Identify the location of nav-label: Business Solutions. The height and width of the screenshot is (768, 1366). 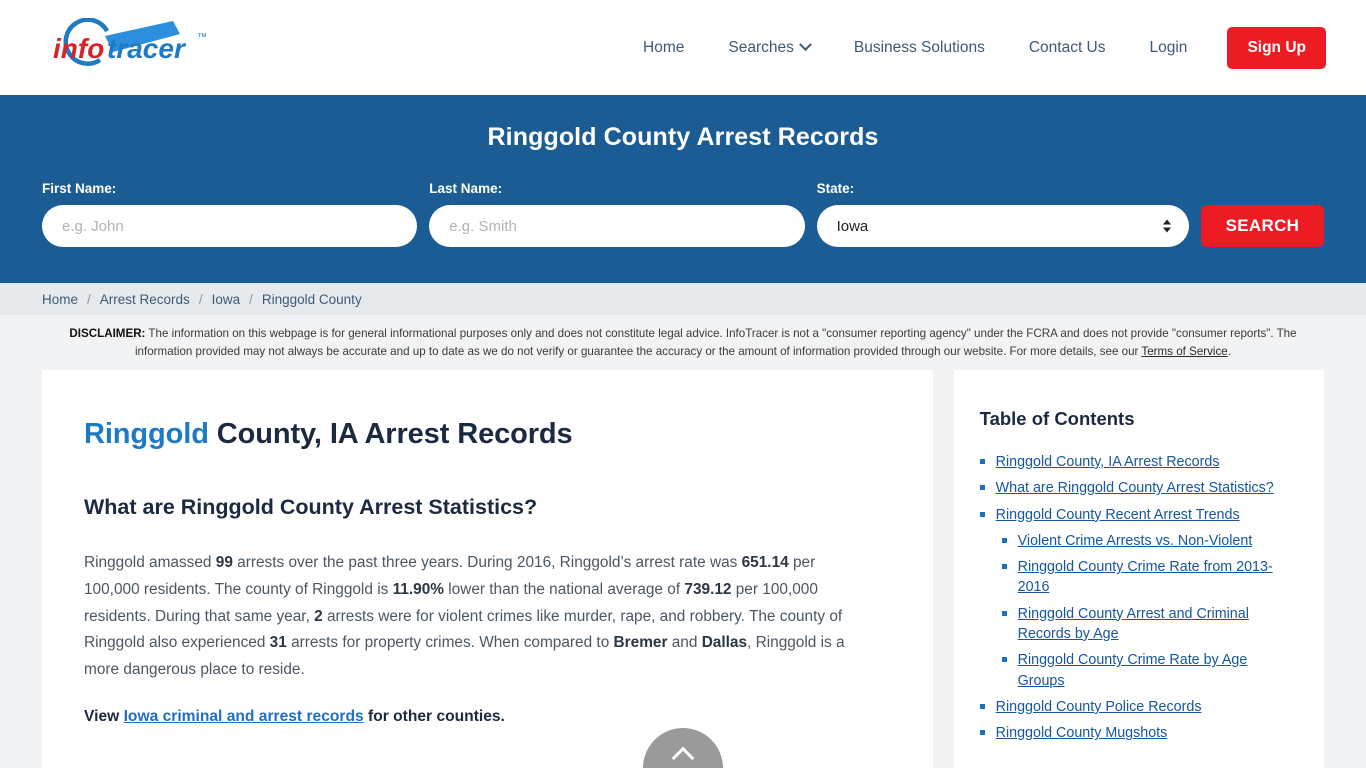
(919, 47).